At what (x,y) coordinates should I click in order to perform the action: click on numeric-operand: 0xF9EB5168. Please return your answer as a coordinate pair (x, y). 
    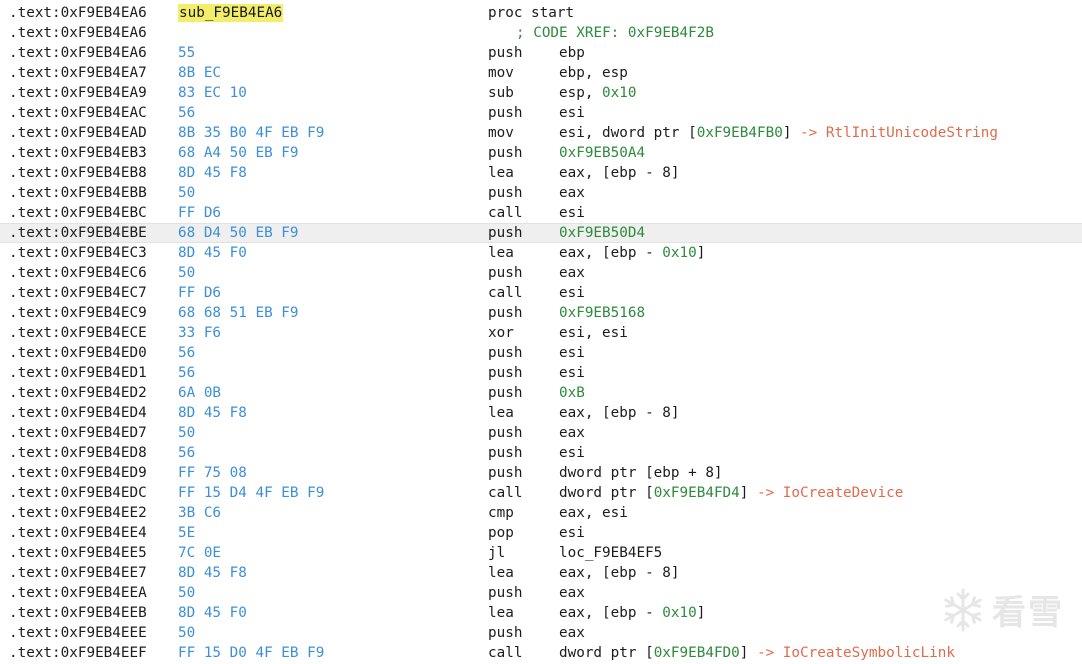
    Looking at the image, I should click on (602, 313).